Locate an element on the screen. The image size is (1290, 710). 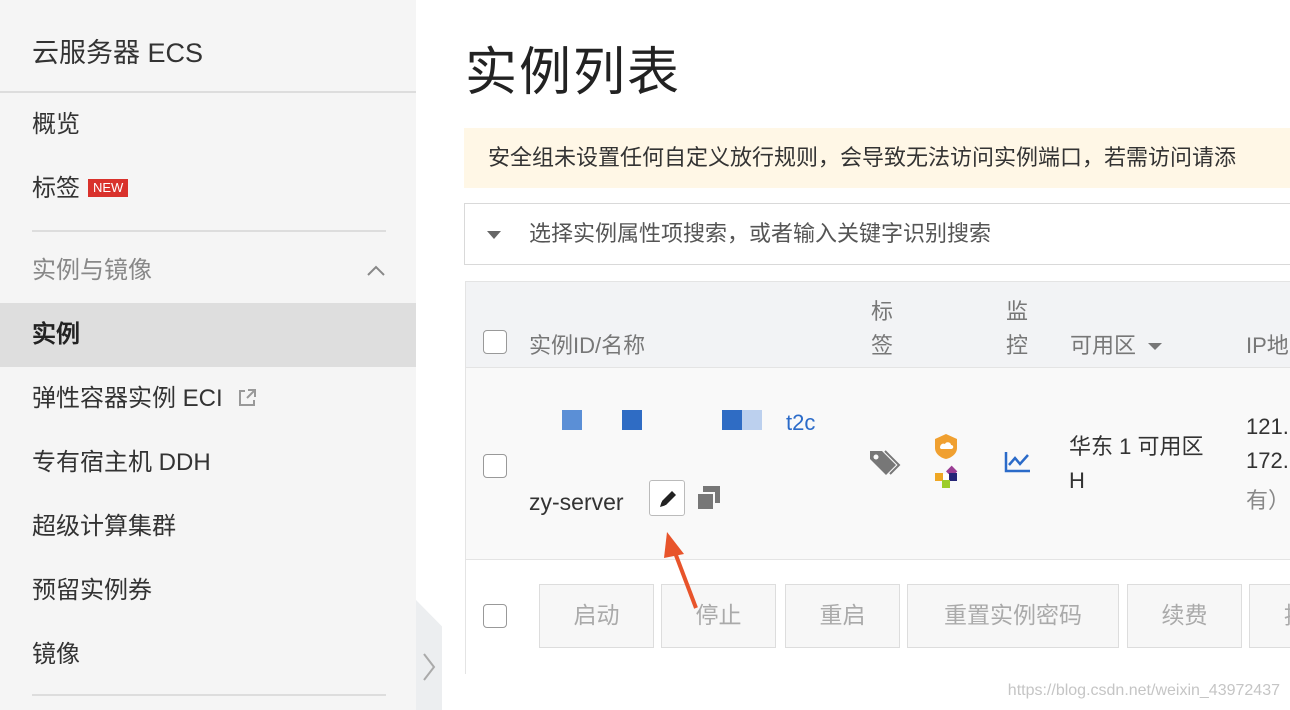
monitor-chart-icon is located at coordinates (1018, 462).